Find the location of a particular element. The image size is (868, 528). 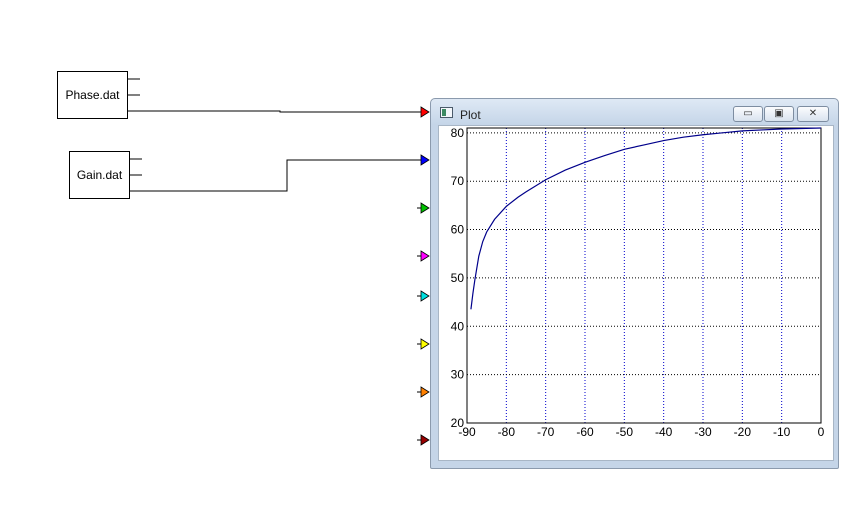

x-tick-label: -40 is located at coordinates (664, 432).